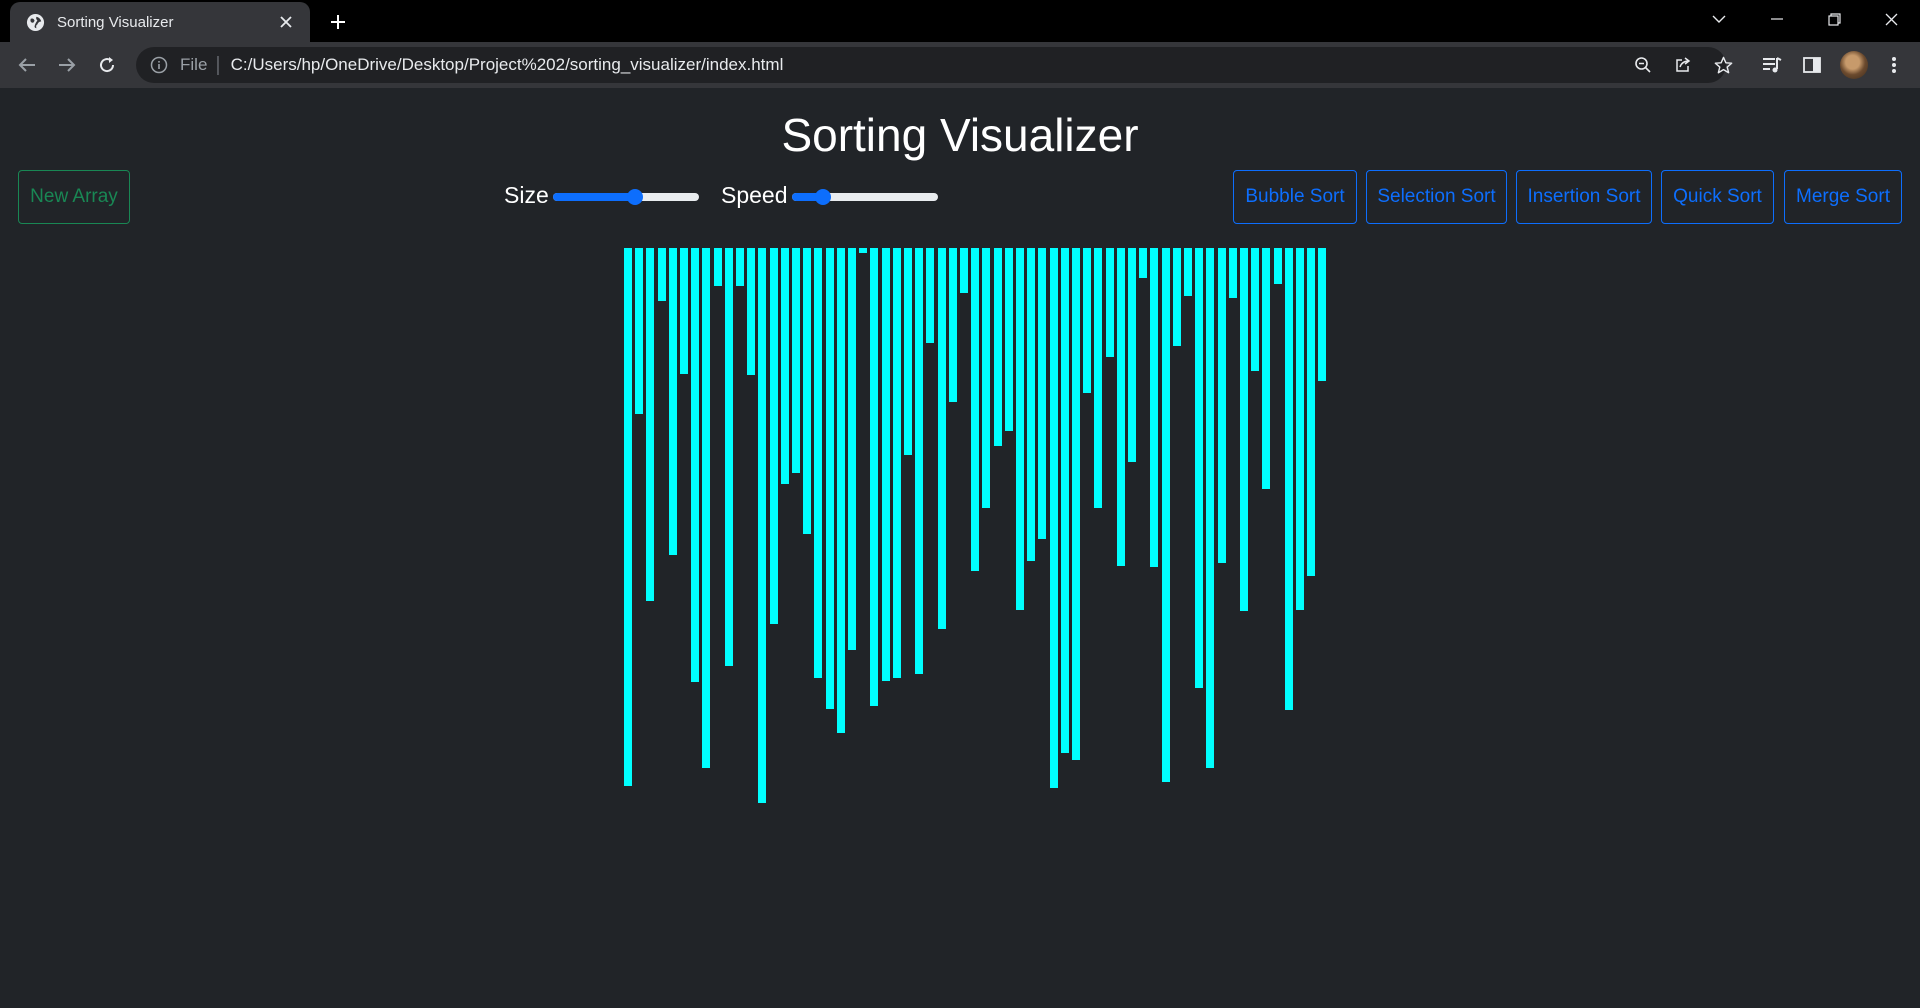 Image resolution: width=1920 pixels, height=1008 pixels. I want to click on side-panel-icon, so click(1812, 65).